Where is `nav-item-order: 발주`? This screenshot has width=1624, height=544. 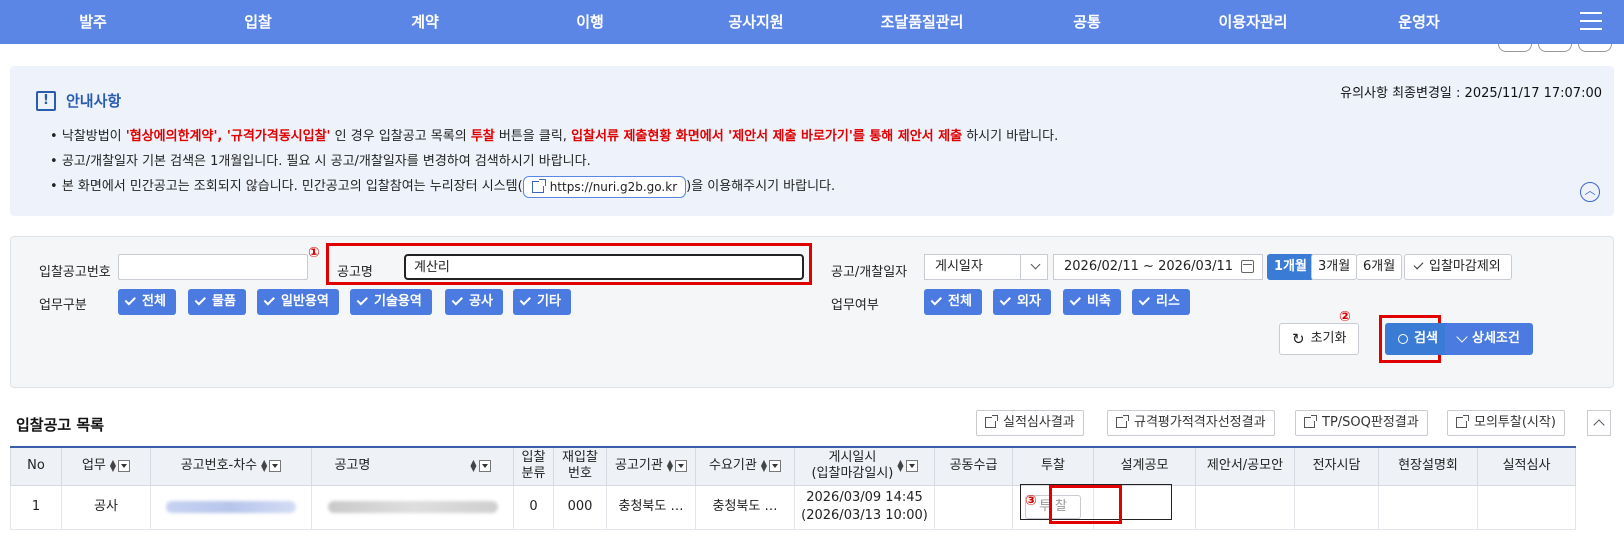 nav-item-order: 발주 is located at coordinates (93, 22).